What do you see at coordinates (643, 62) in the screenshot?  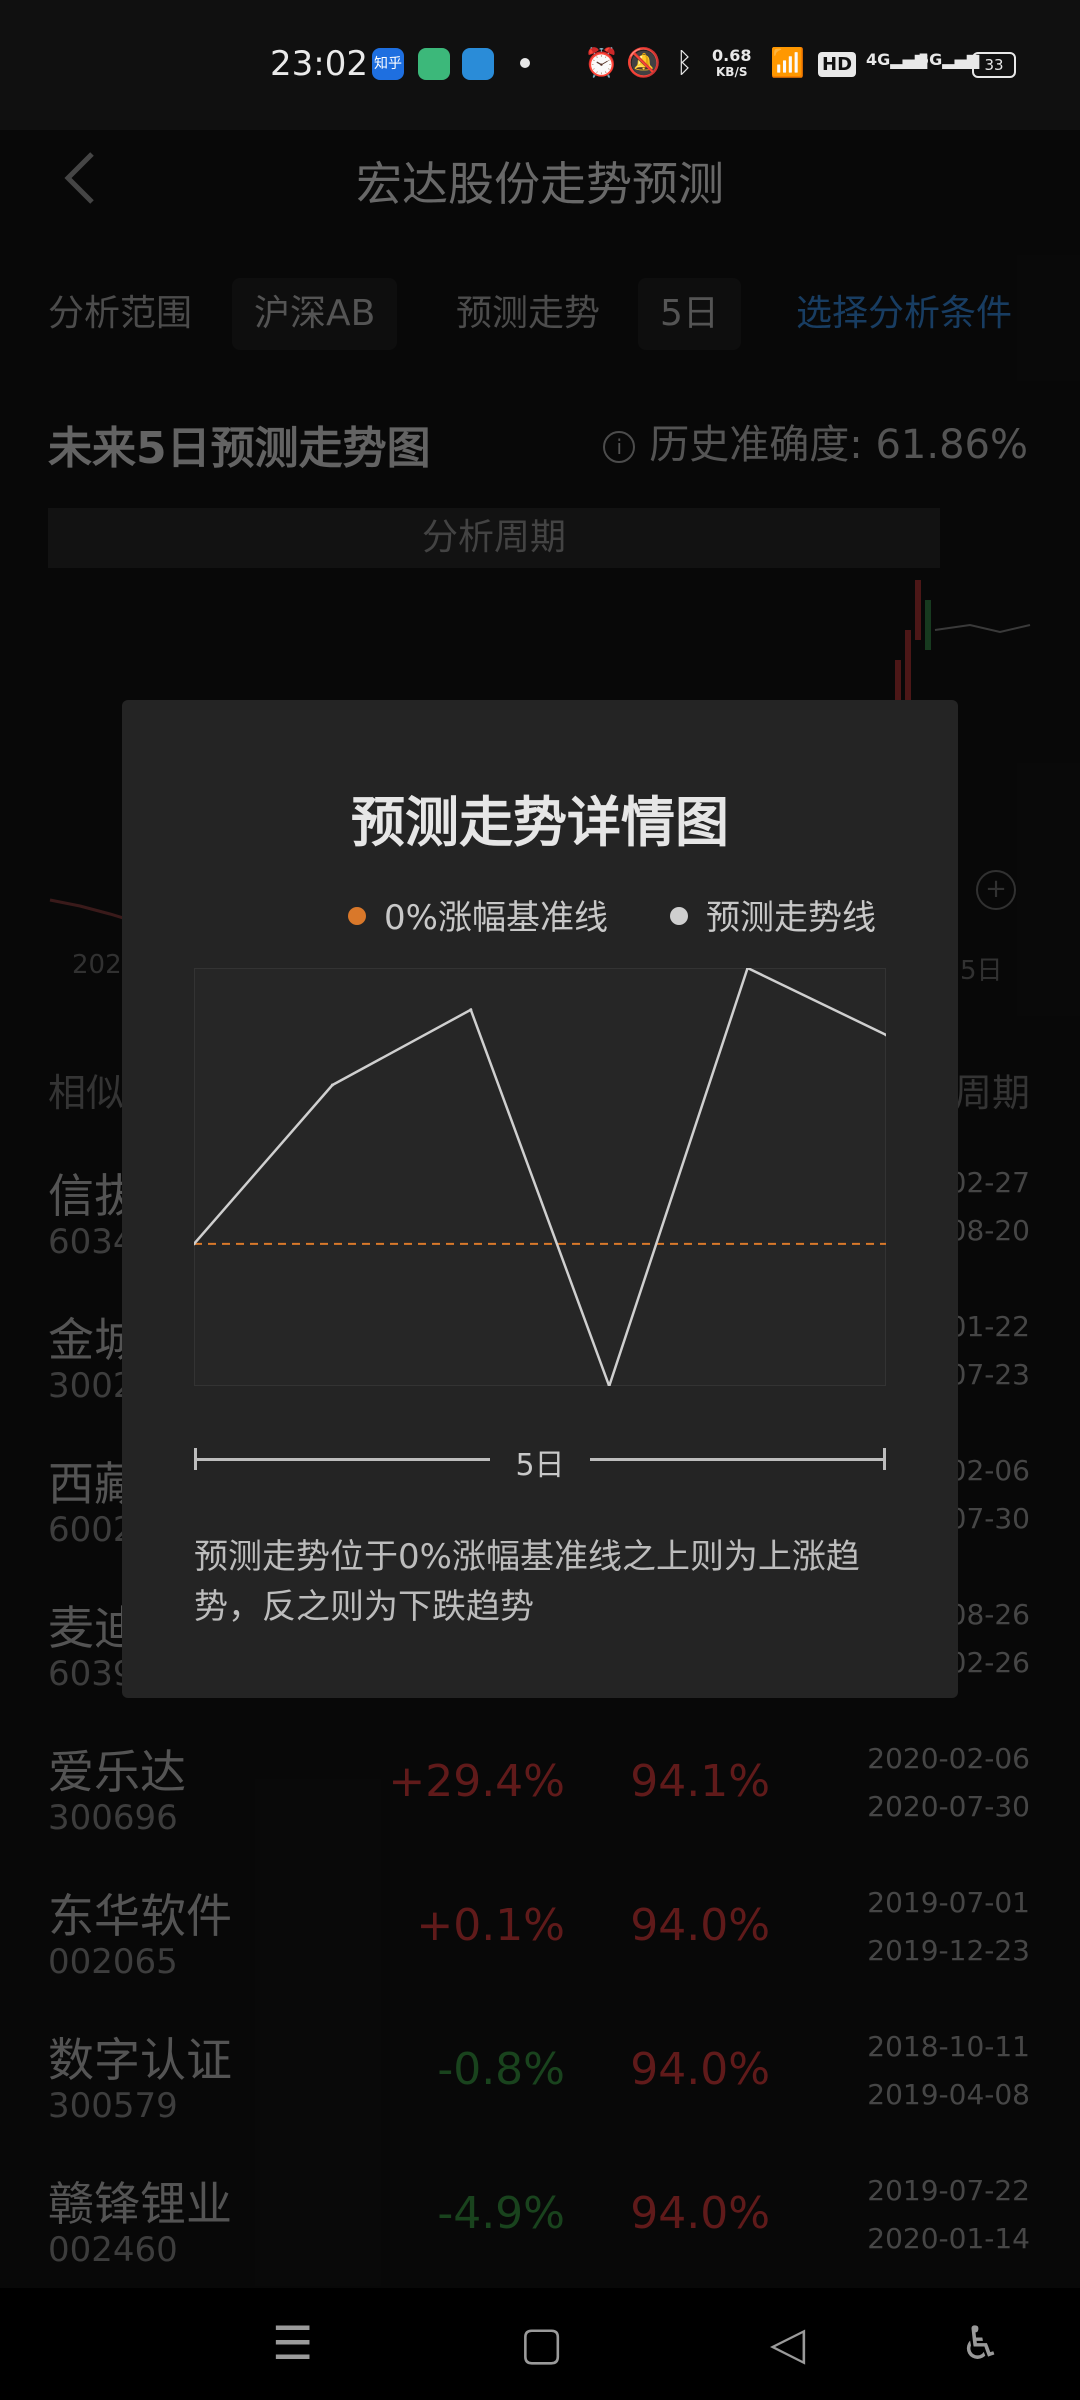 I see `mute-icon: 🔕` at bounding box center [643, 62].